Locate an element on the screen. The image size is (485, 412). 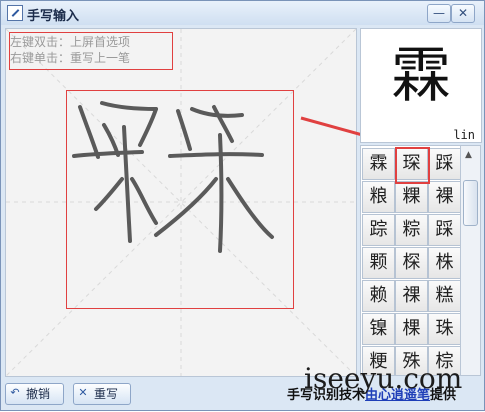
candidate-item: 糕 is located at coordinates (444, 296).